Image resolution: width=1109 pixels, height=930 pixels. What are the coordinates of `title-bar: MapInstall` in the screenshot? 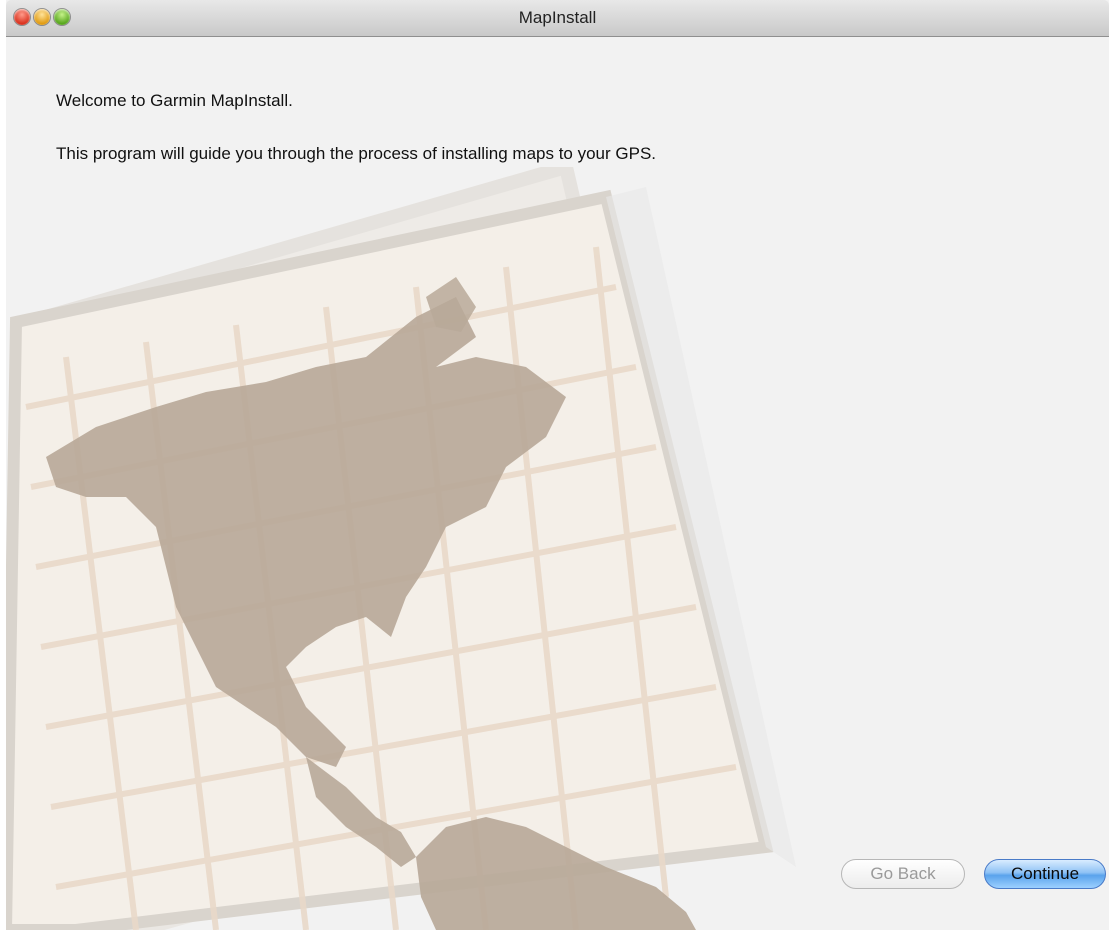 It's located at (557, 18).